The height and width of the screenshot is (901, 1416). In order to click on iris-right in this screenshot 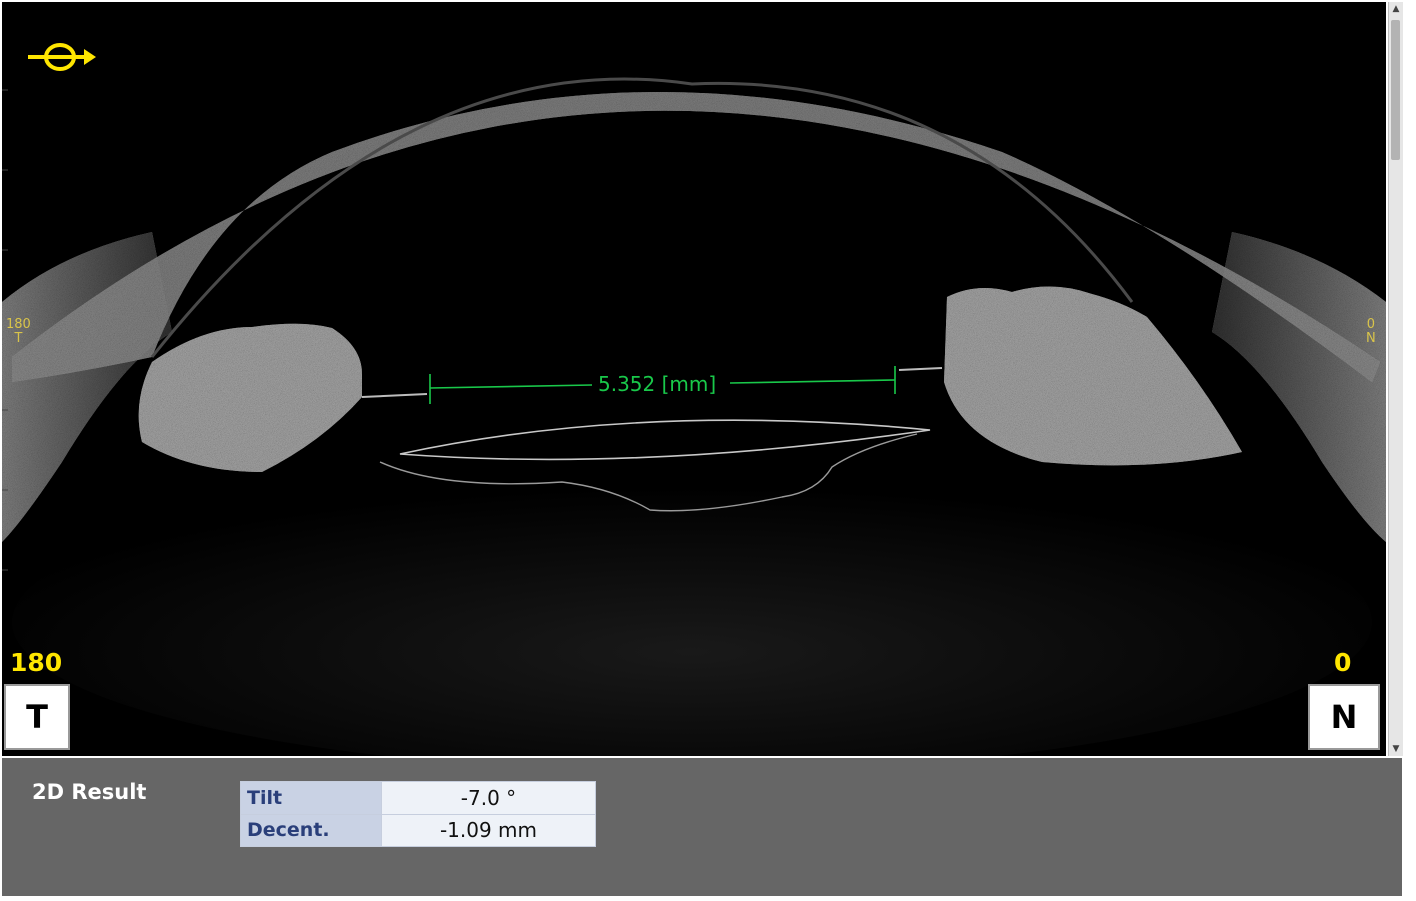, I will do `click(1093, 376)`.